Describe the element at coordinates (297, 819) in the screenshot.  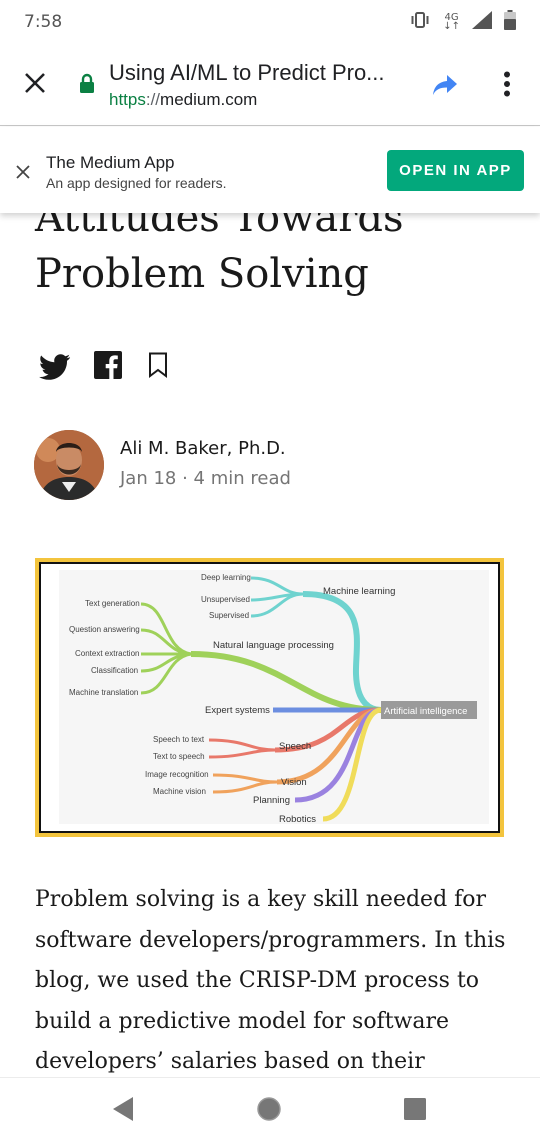
I see `label-robotics: Robotics` at that location.